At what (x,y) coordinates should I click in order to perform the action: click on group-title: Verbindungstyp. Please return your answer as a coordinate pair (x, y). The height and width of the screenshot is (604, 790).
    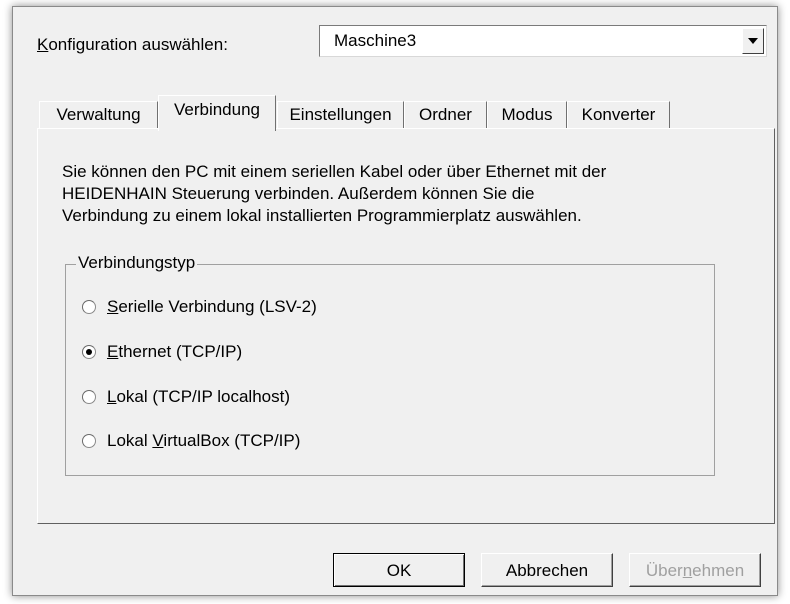
    Looking at the image, I should click on (137, 263).